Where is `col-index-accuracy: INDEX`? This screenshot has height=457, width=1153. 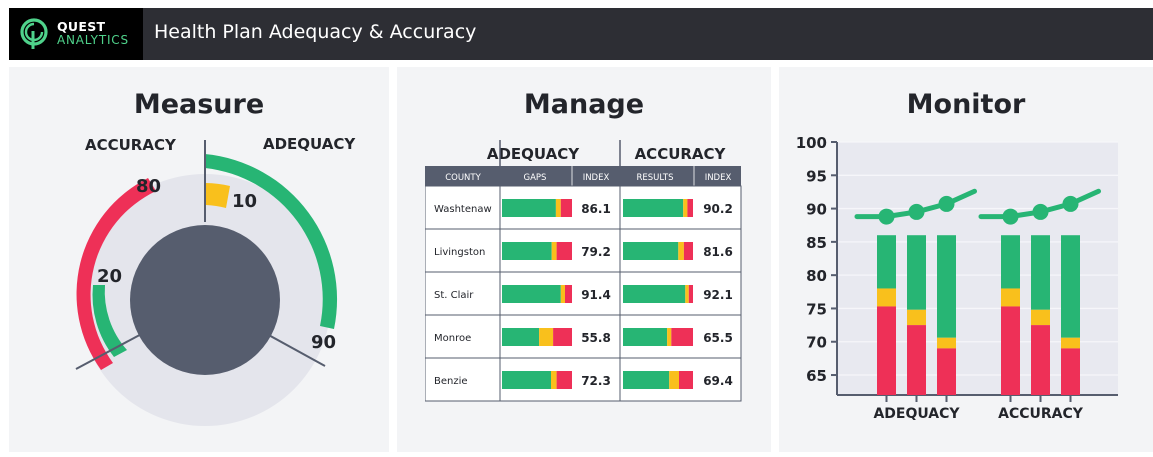
col-index-accuracy: INDEX is located at coordinates (718, 178).